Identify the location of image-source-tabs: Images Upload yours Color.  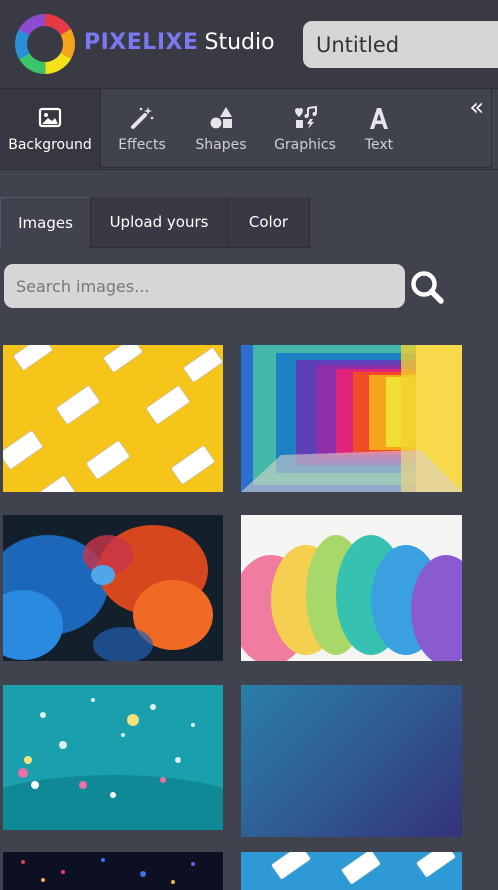
(155, 222).